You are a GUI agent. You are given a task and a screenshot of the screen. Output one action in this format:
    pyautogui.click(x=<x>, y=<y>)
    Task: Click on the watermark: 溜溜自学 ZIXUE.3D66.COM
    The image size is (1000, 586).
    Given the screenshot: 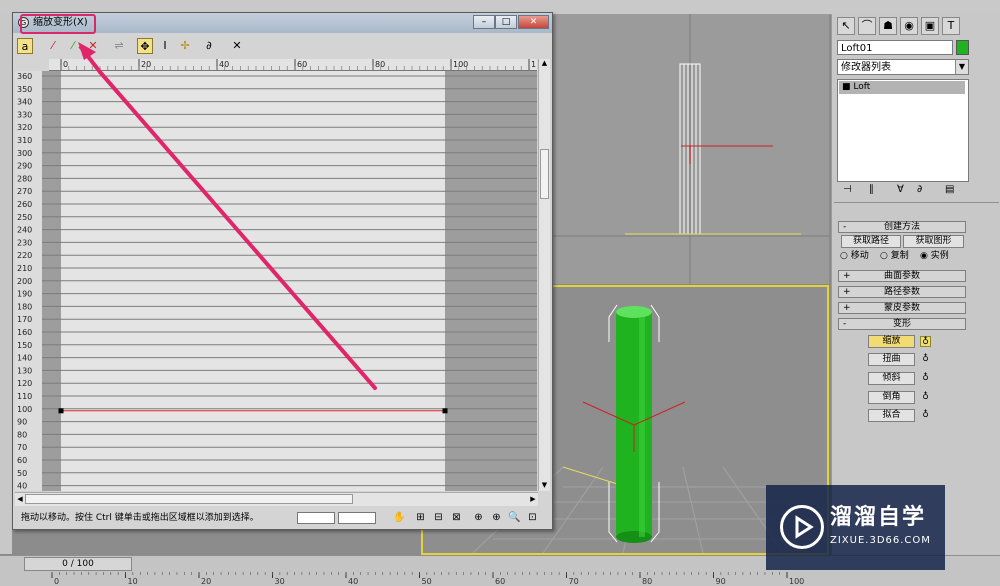 What is the action you would take?
    pyautogui.click(x=855, y=527)
    